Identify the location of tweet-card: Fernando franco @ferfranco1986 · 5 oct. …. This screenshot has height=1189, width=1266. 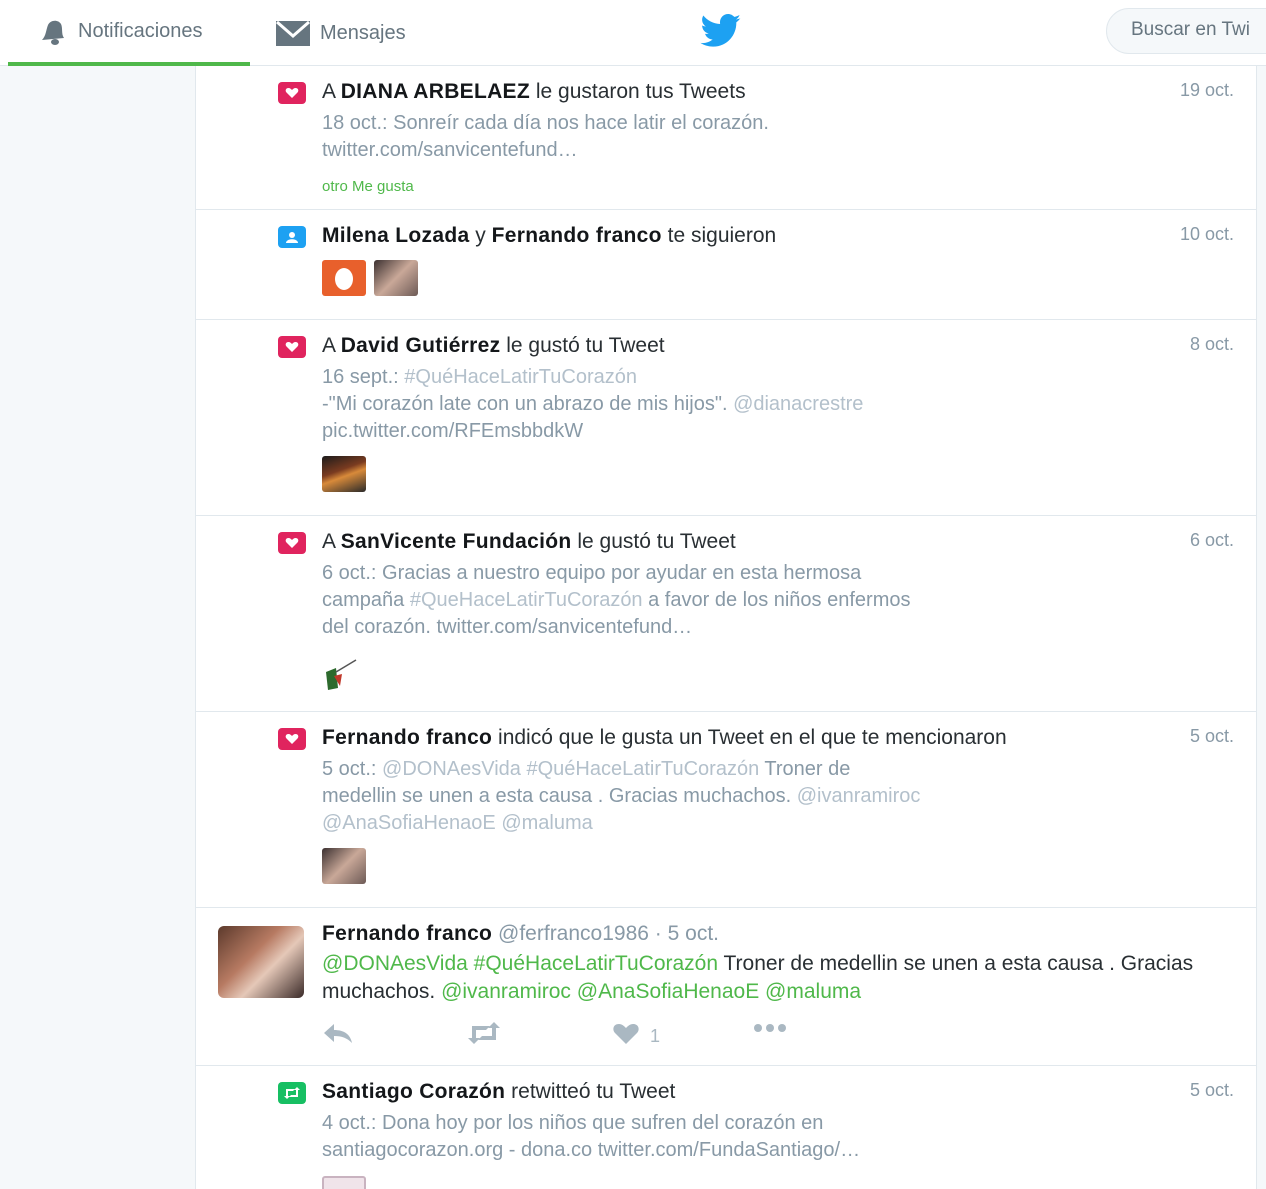
(726, 987).